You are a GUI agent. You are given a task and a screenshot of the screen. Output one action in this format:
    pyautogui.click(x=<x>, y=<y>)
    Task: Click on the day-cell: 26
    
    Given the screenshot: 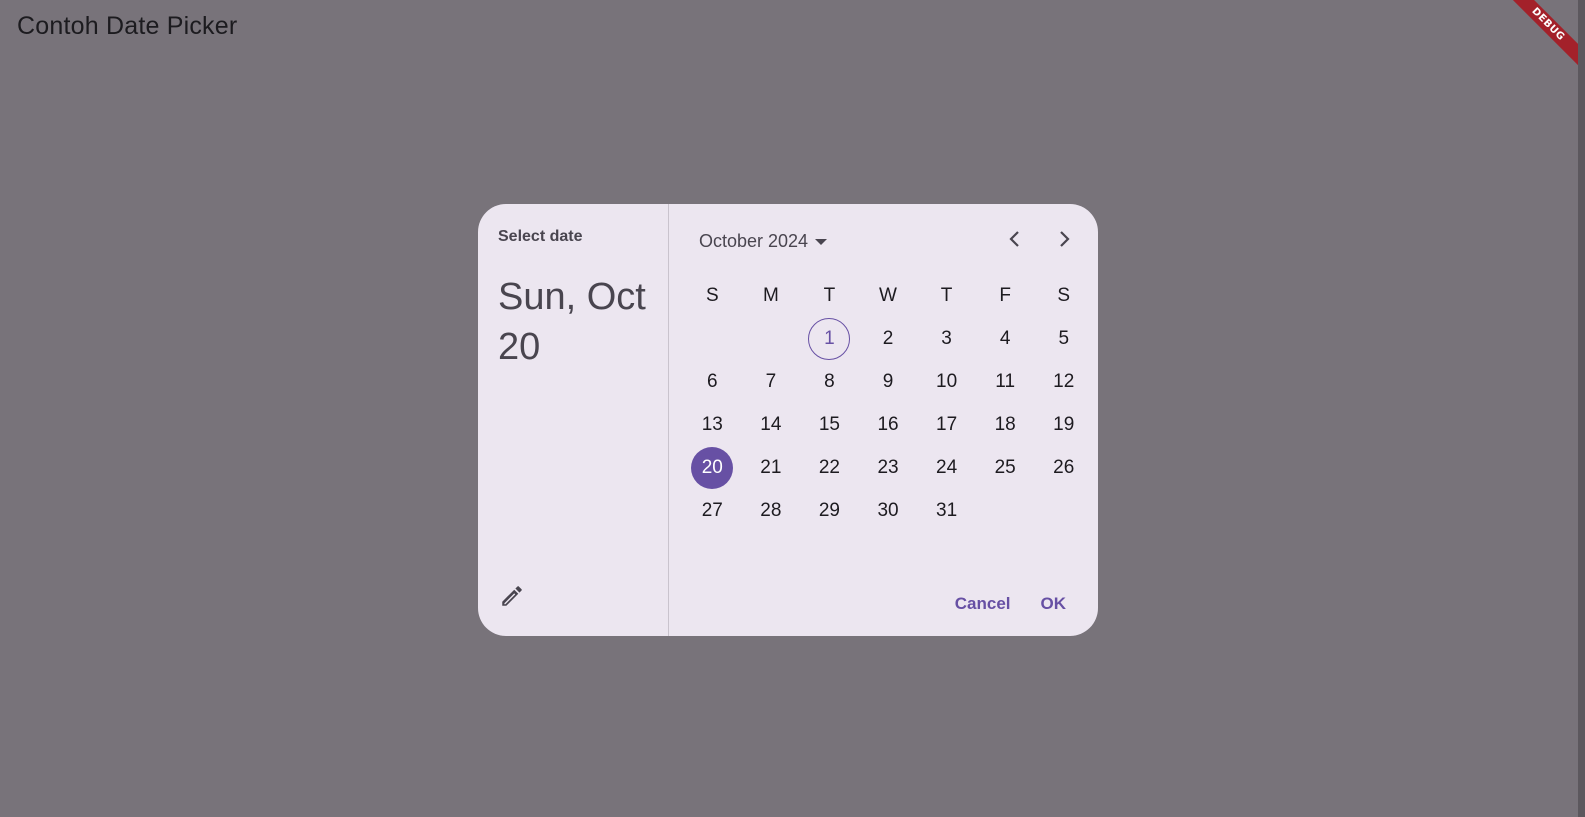 What is the action you would take?
    pyautogui.click(x=1063, y=467)
    